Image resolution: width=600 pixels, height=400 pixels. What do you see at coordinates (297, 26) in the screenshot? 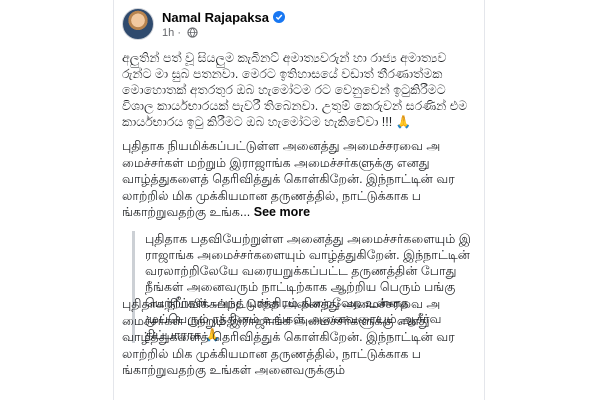
I see `post-header: Namal Rajapaksa 1h ·` at bounding box center [297, 26].